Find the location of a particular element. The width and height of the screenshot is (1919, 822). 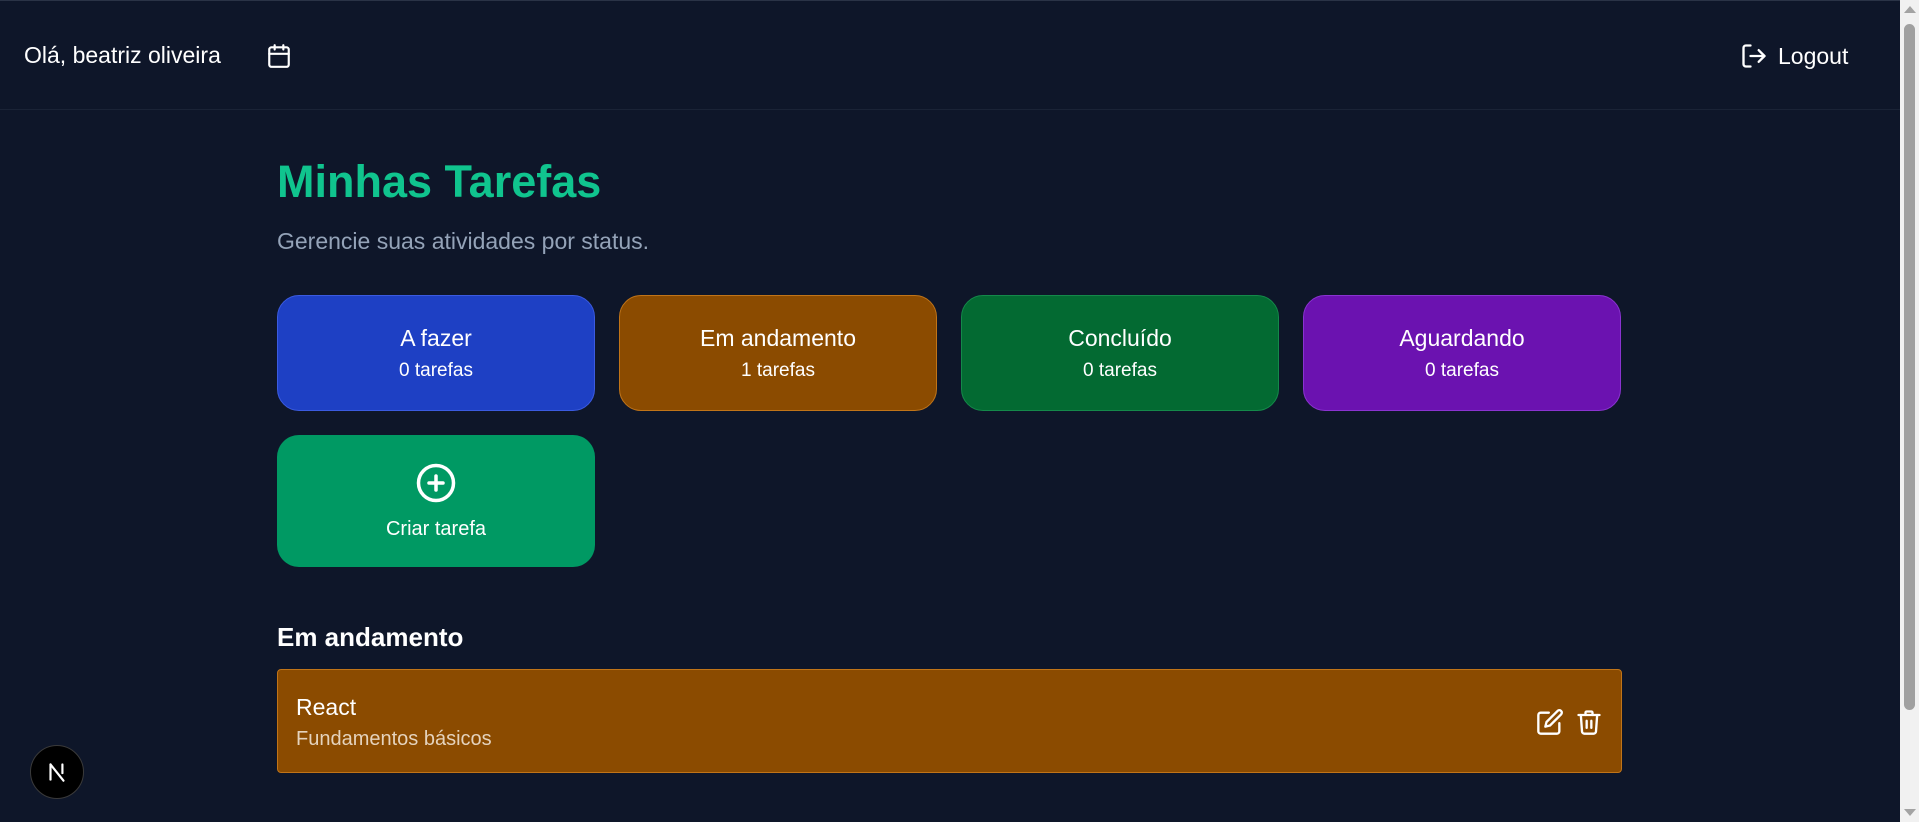

create-task-label: Criar tarefa is located at coordinates (436, 528).